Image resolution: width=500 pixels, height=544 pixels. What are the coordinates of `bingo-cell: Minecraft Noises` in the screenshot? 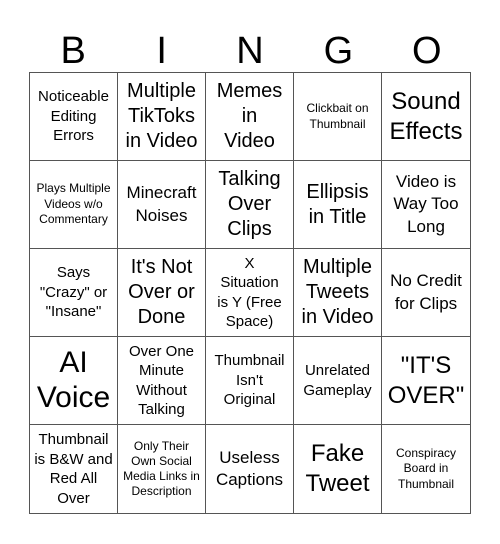 It's located at (162, 205).